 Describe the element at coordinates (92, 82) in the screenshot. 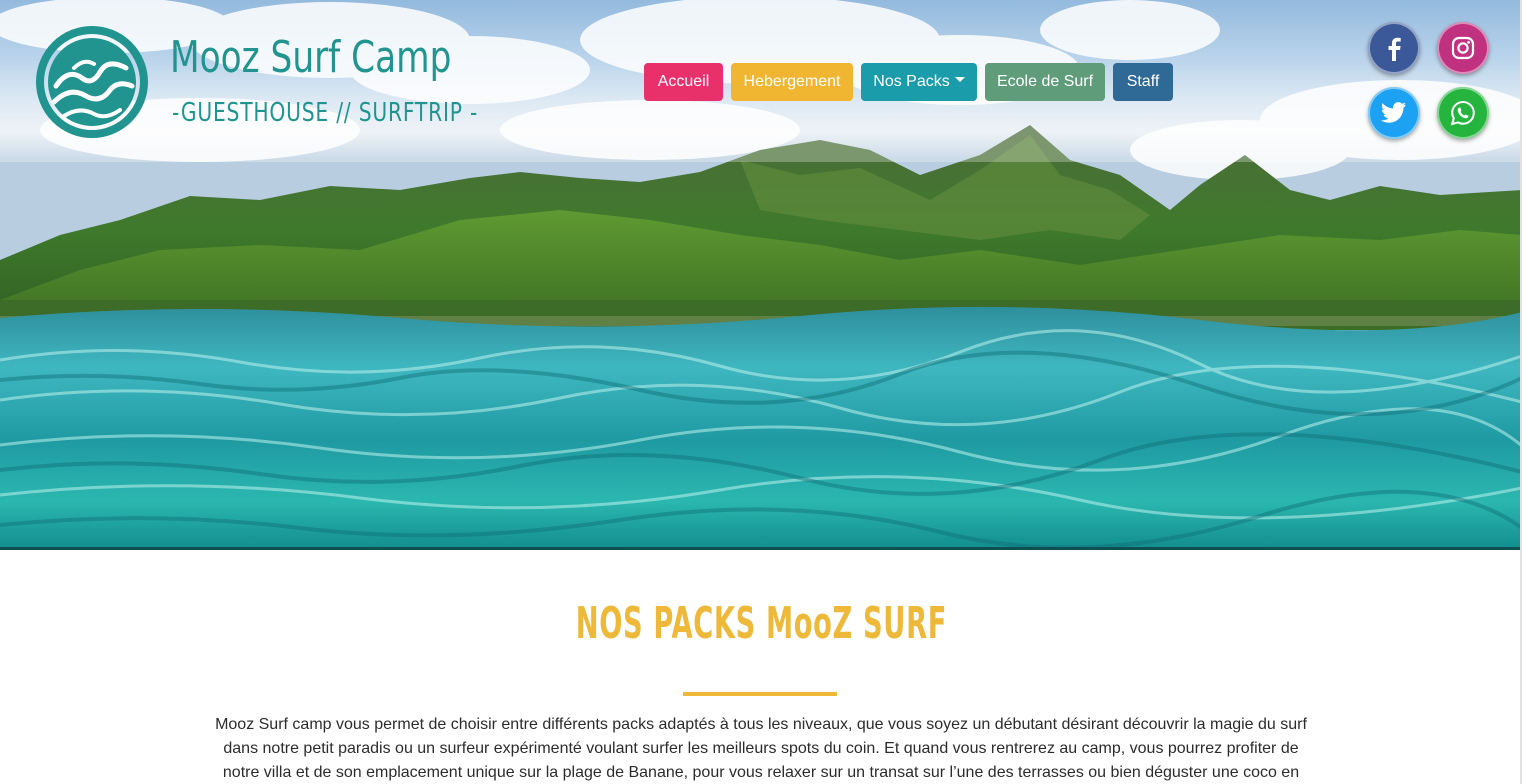

I see `wave-logo-icon` at that location.